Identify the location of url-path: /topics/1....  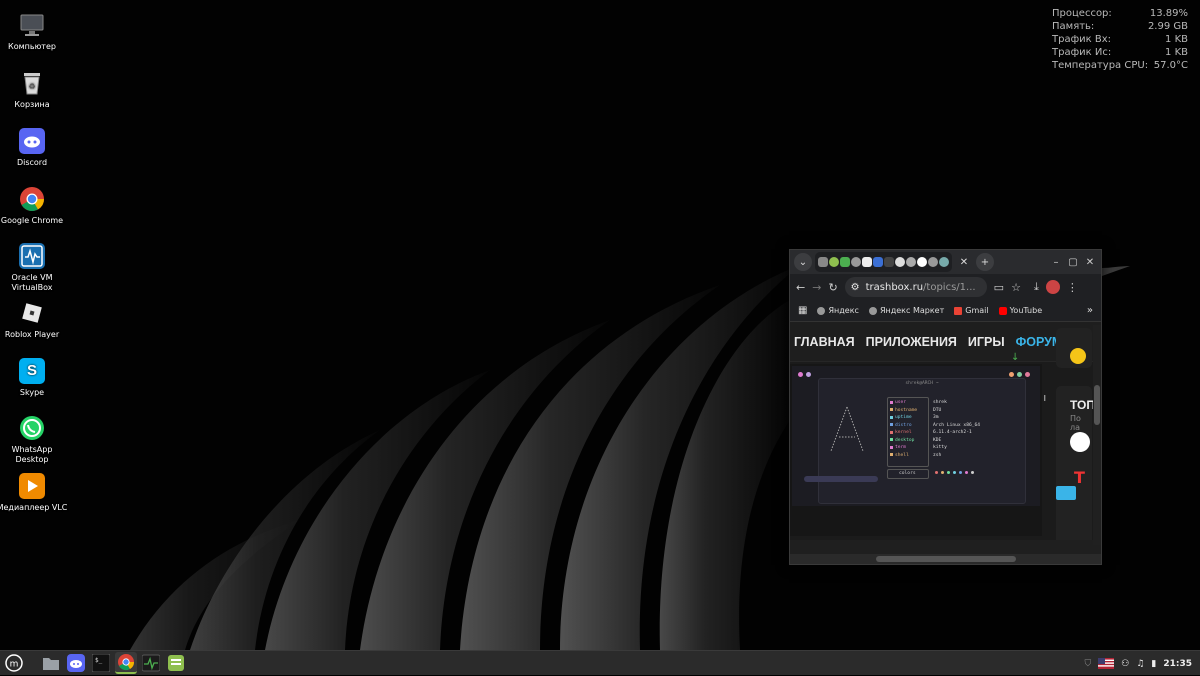
(949, 287).